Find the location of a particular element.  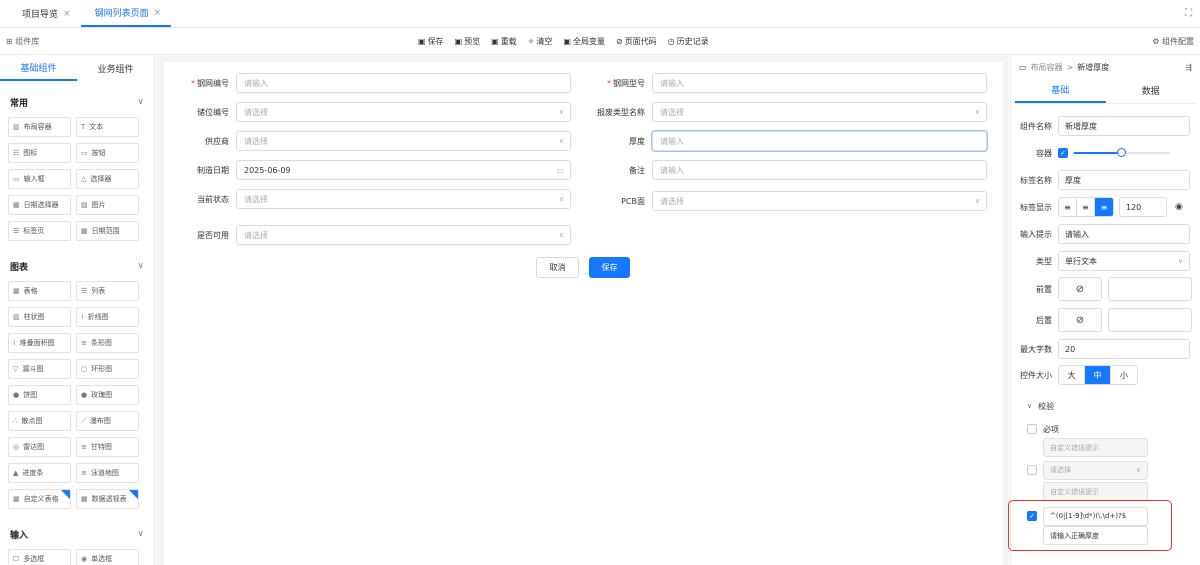

component-item: ▲ 进度条 is located at coordinates (39, 473).